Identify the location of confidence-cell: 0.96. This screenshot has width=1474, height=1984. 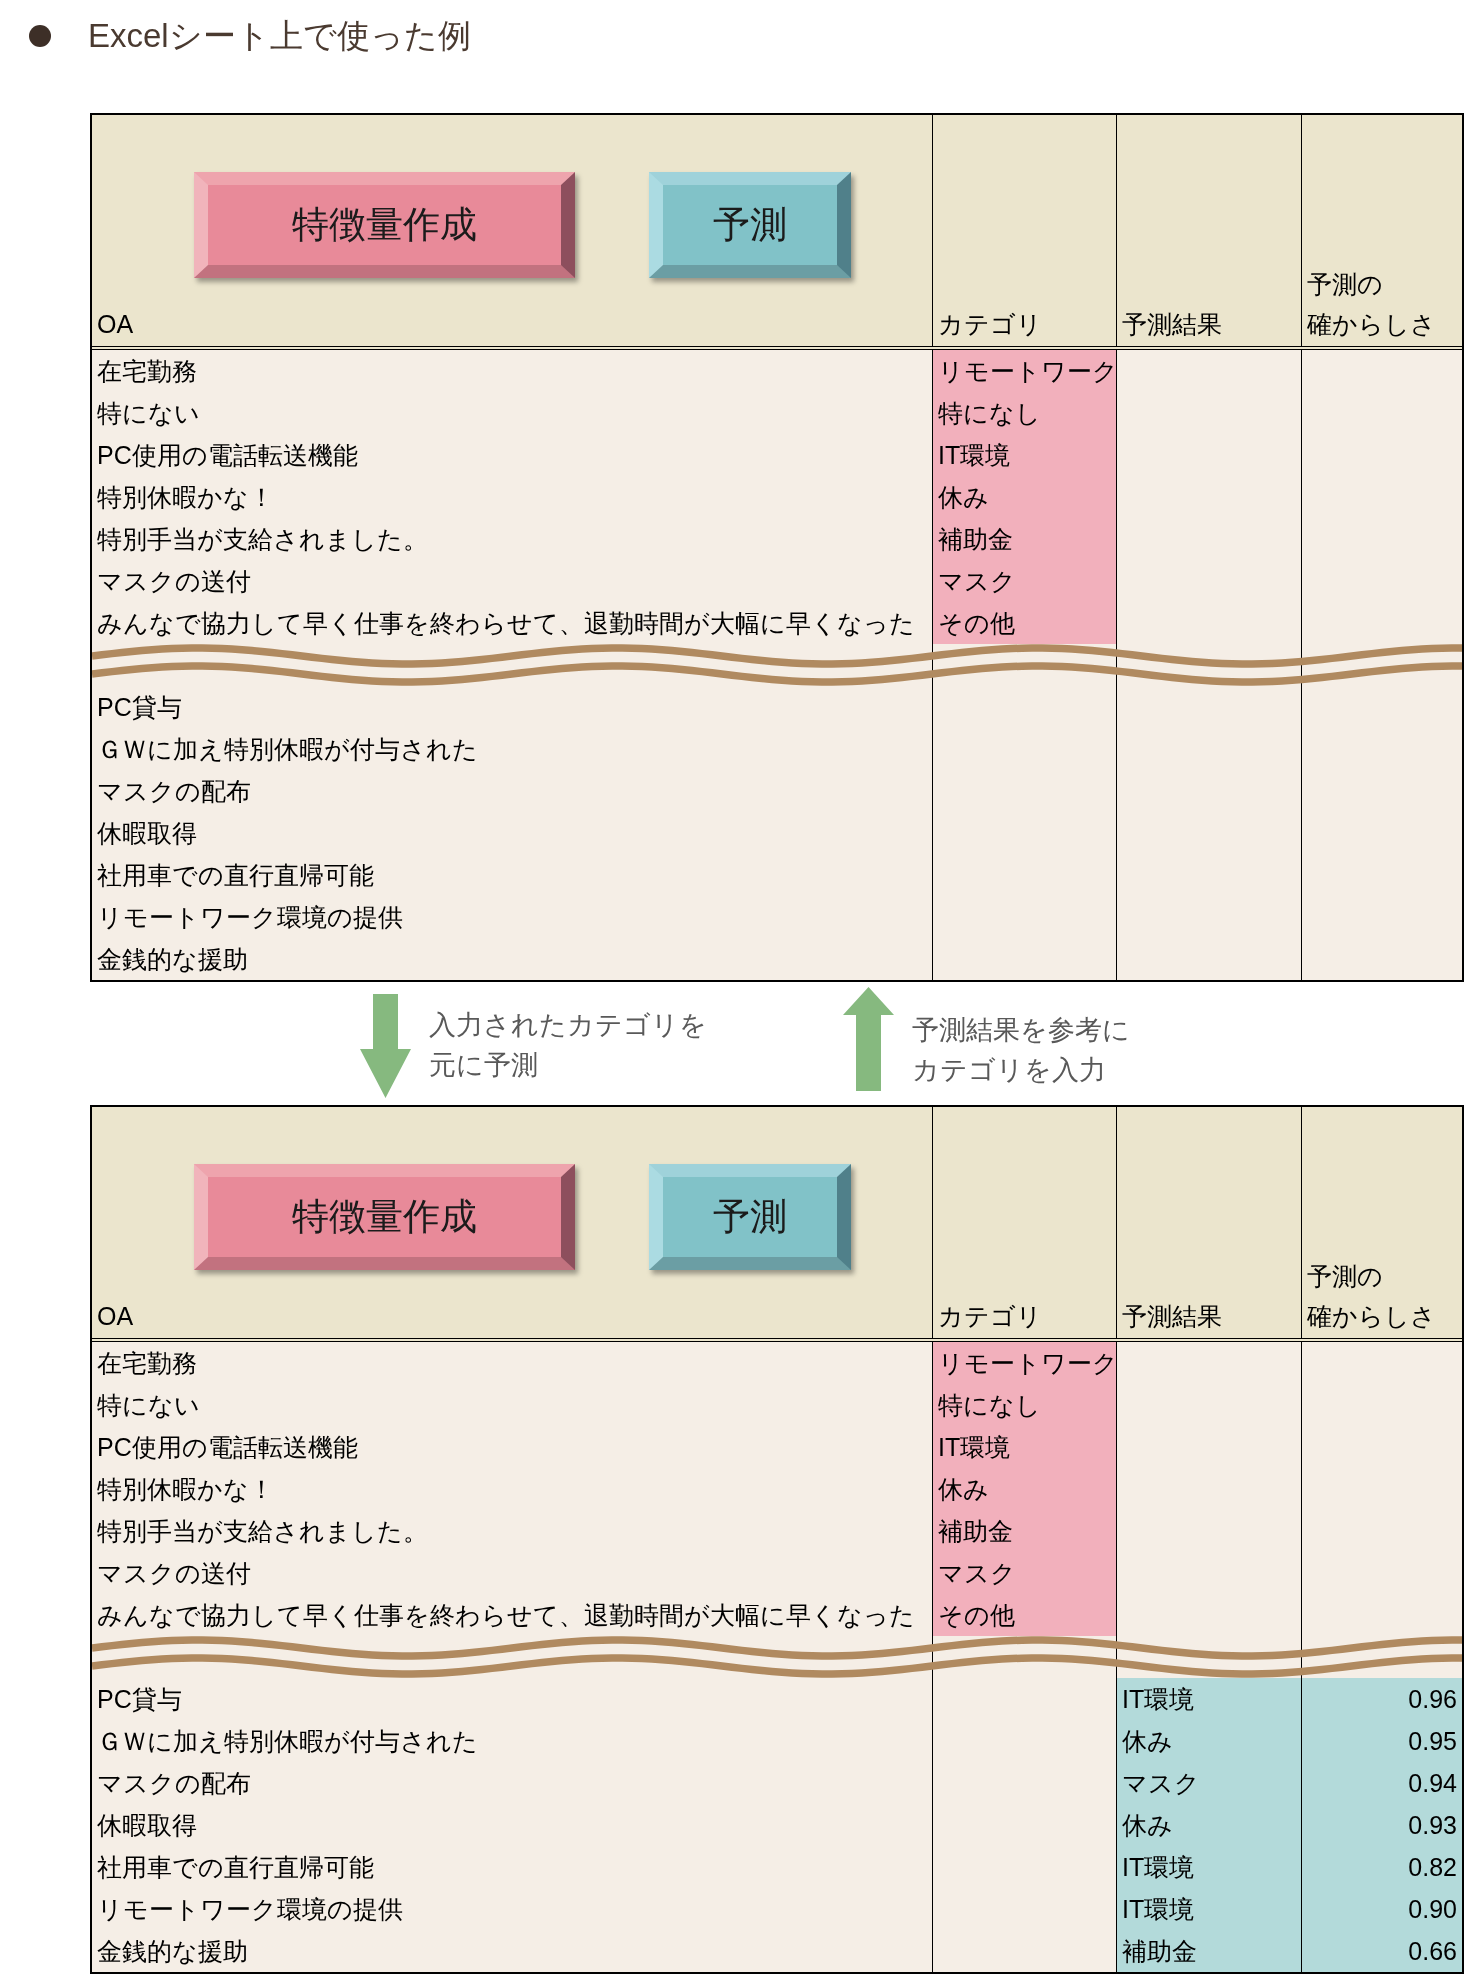
(1381, 1699).